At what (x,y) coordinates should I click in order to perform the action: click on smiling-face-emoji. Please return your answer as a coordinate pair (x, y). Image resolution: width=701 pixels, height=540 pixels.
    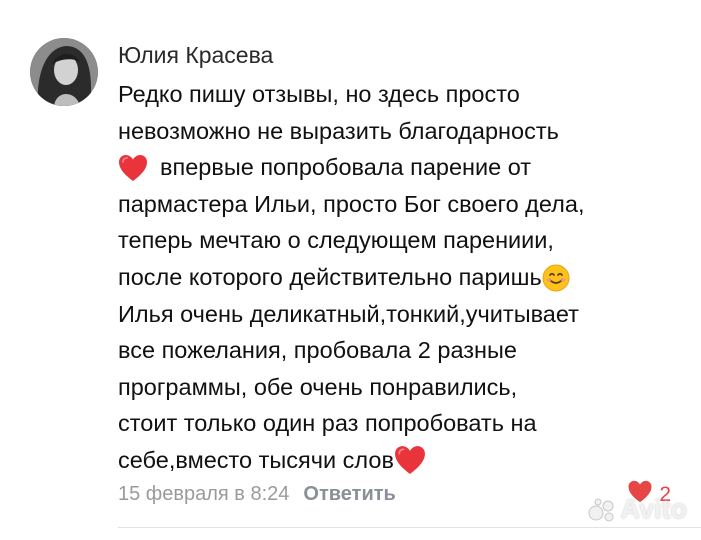
    Looking at the image, I should click on (556, 278).